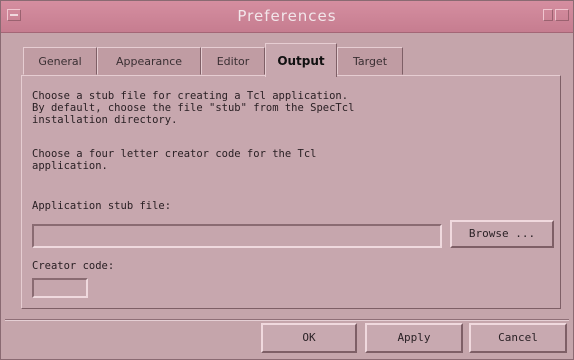 This screenshot has width=574, height=360. Describe the element at coordinates (548, 15) in the screenshot. I see `minimize-icon` at that location.